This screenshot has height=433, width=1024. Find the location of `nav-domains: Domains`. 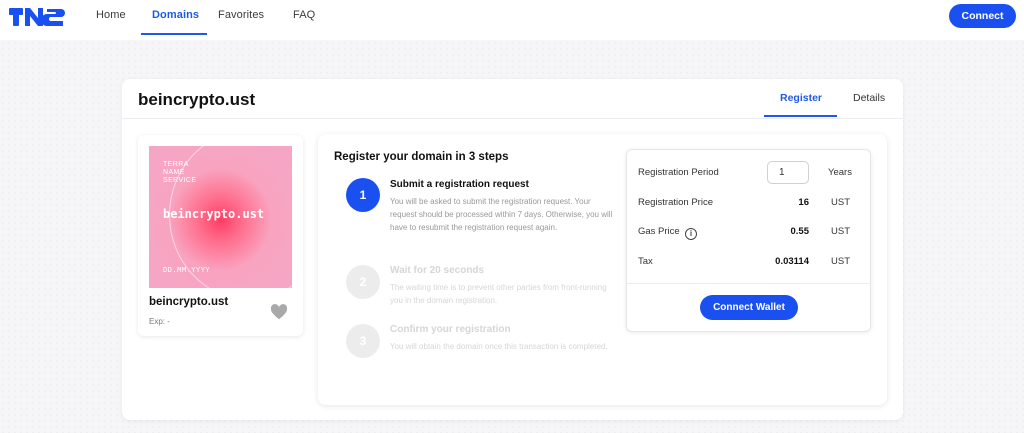

nav-domains: Domains is located at coordinates (175, 15).